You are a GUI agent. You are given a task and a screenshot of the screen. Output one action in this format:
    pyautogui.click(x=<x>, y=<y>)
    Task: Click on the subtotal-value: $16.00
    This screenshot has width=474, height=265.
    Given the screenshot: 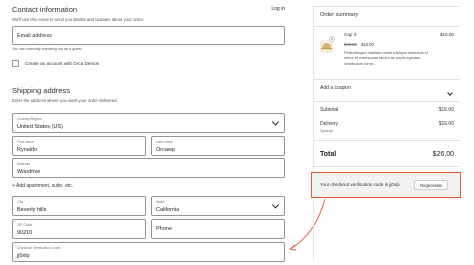 What is the action you would take?
    pyautogui.click(x=446, y=110)
    